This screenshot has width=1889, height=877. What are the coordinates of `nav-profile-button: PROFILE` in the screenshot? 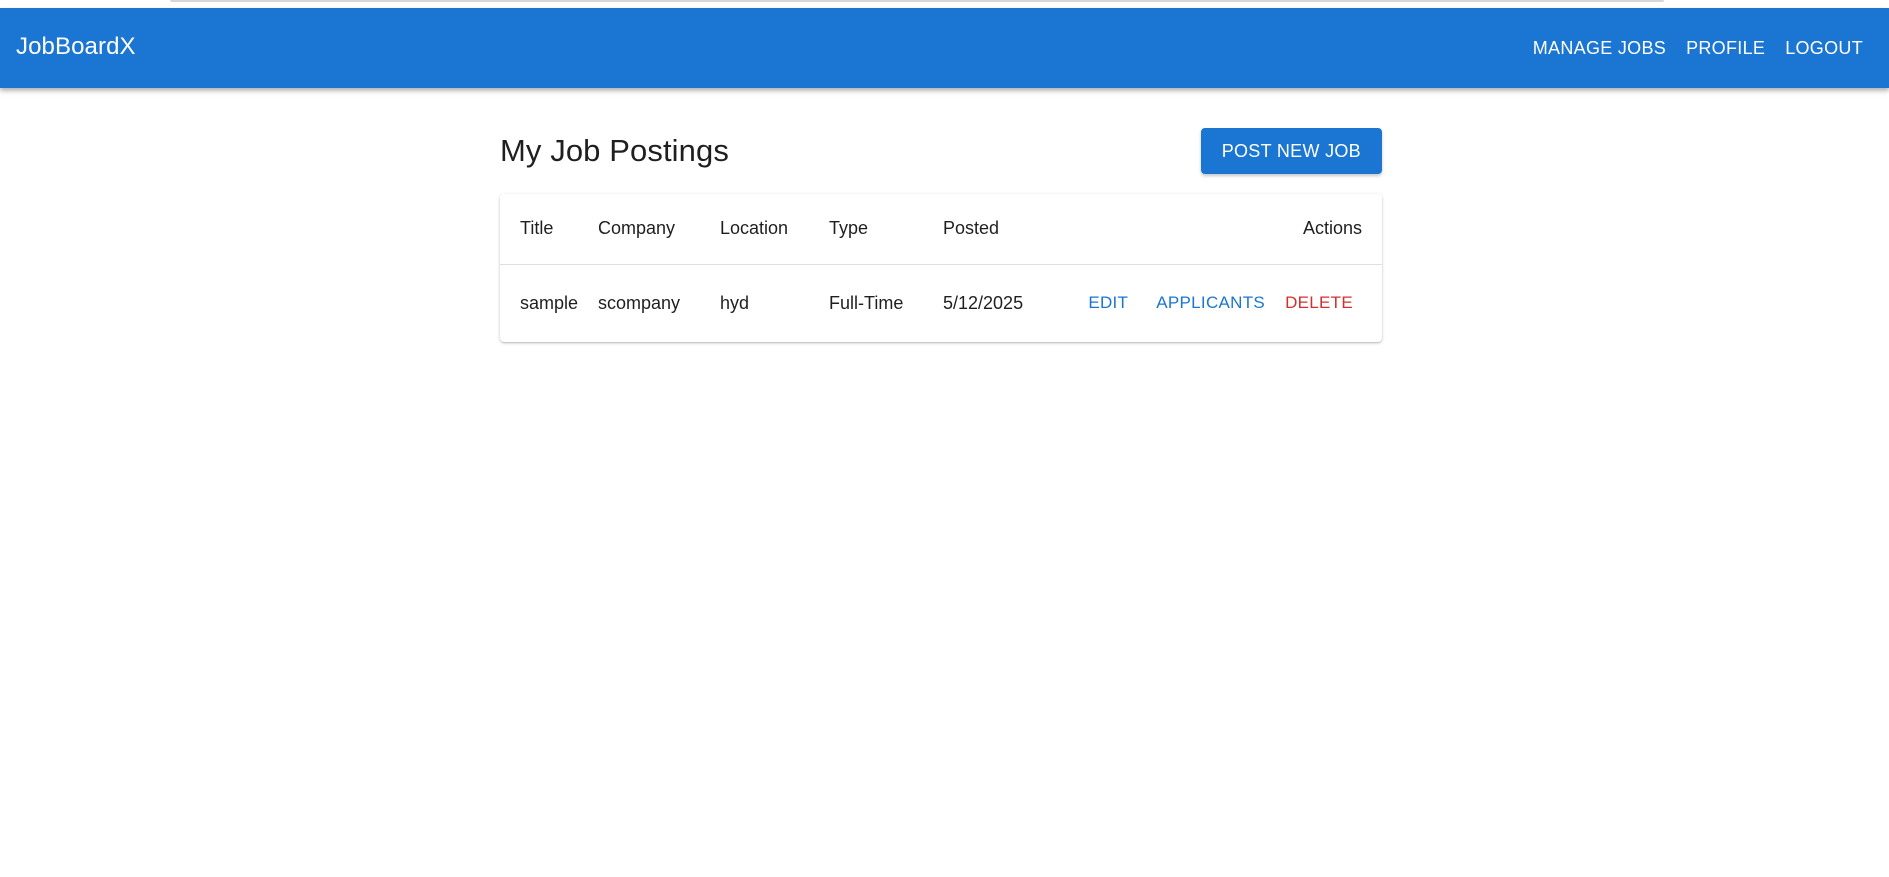 It's located at (1725, 48).